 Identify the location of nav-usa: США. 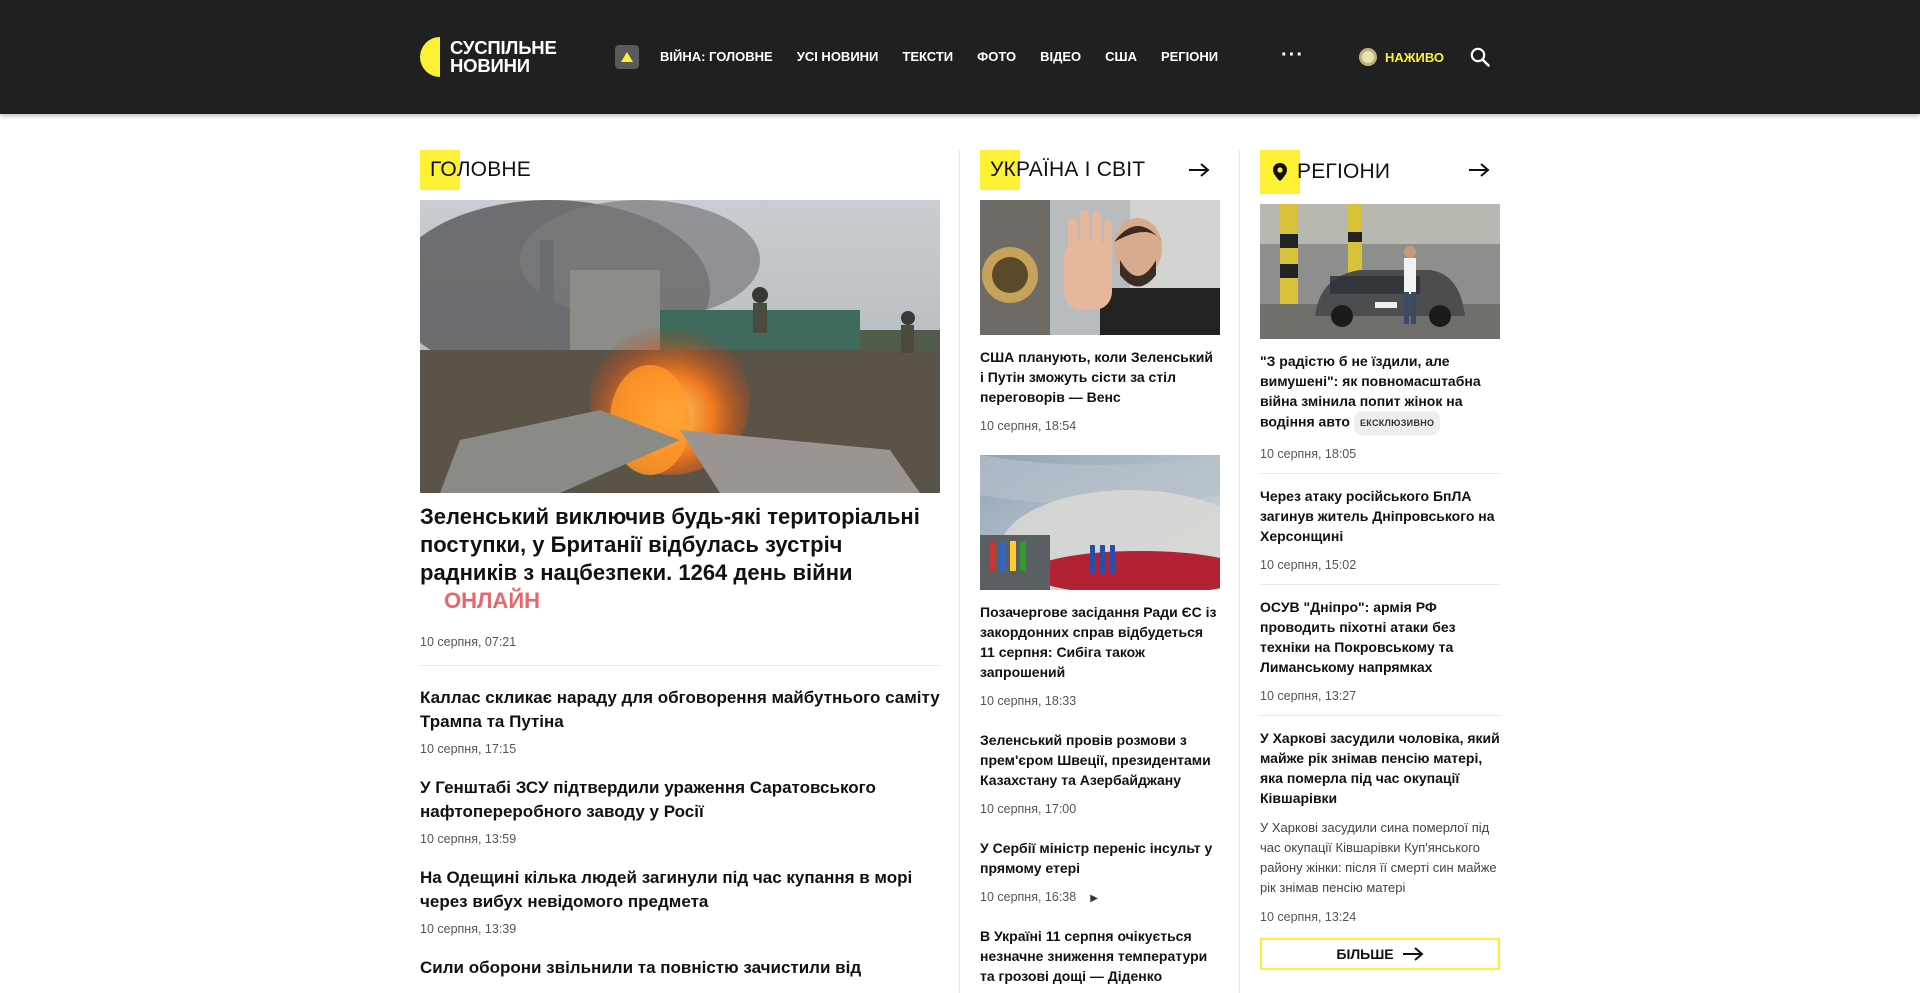
(1121, 56).